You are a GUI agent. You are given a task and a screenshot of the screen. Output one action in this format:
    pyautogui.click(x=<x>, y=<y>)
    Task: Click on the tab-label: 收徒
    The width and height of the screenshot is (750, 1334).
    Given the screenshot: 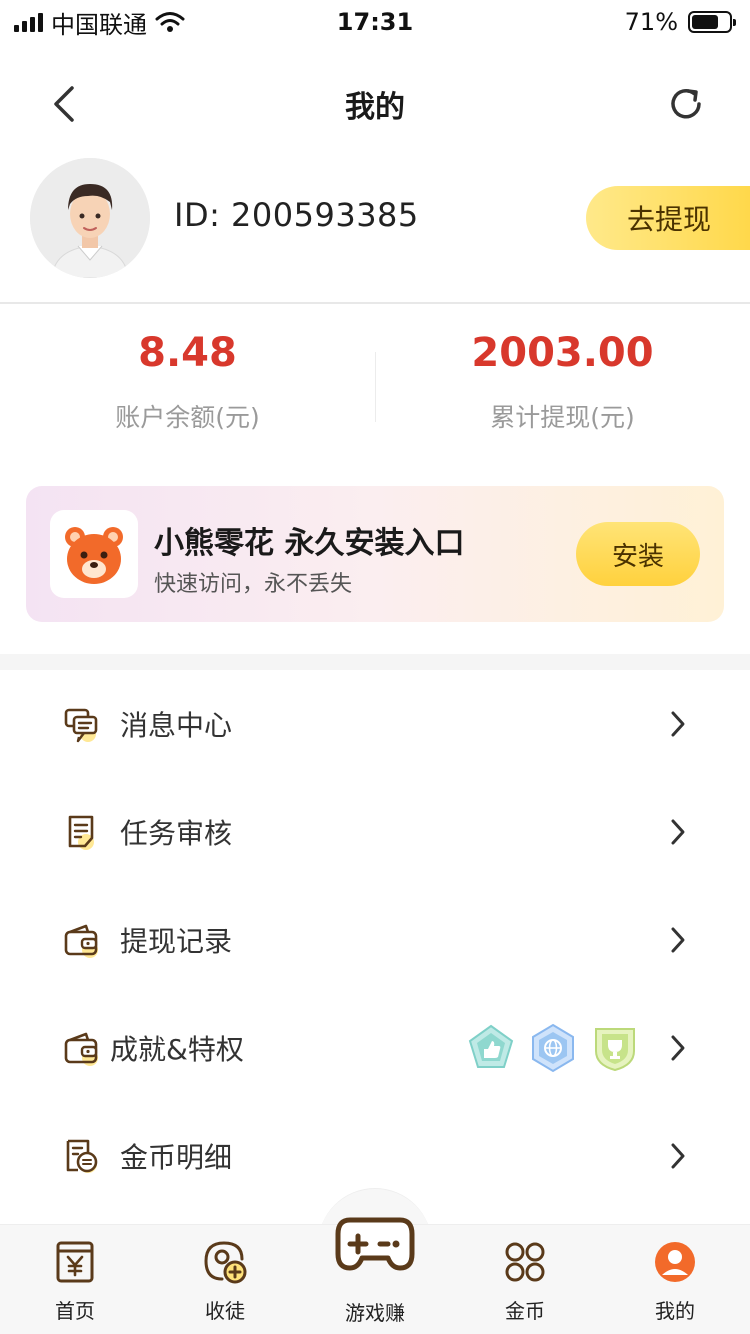 What is the action you would take?
    pyautogui.click(x=225, y=1311)
    